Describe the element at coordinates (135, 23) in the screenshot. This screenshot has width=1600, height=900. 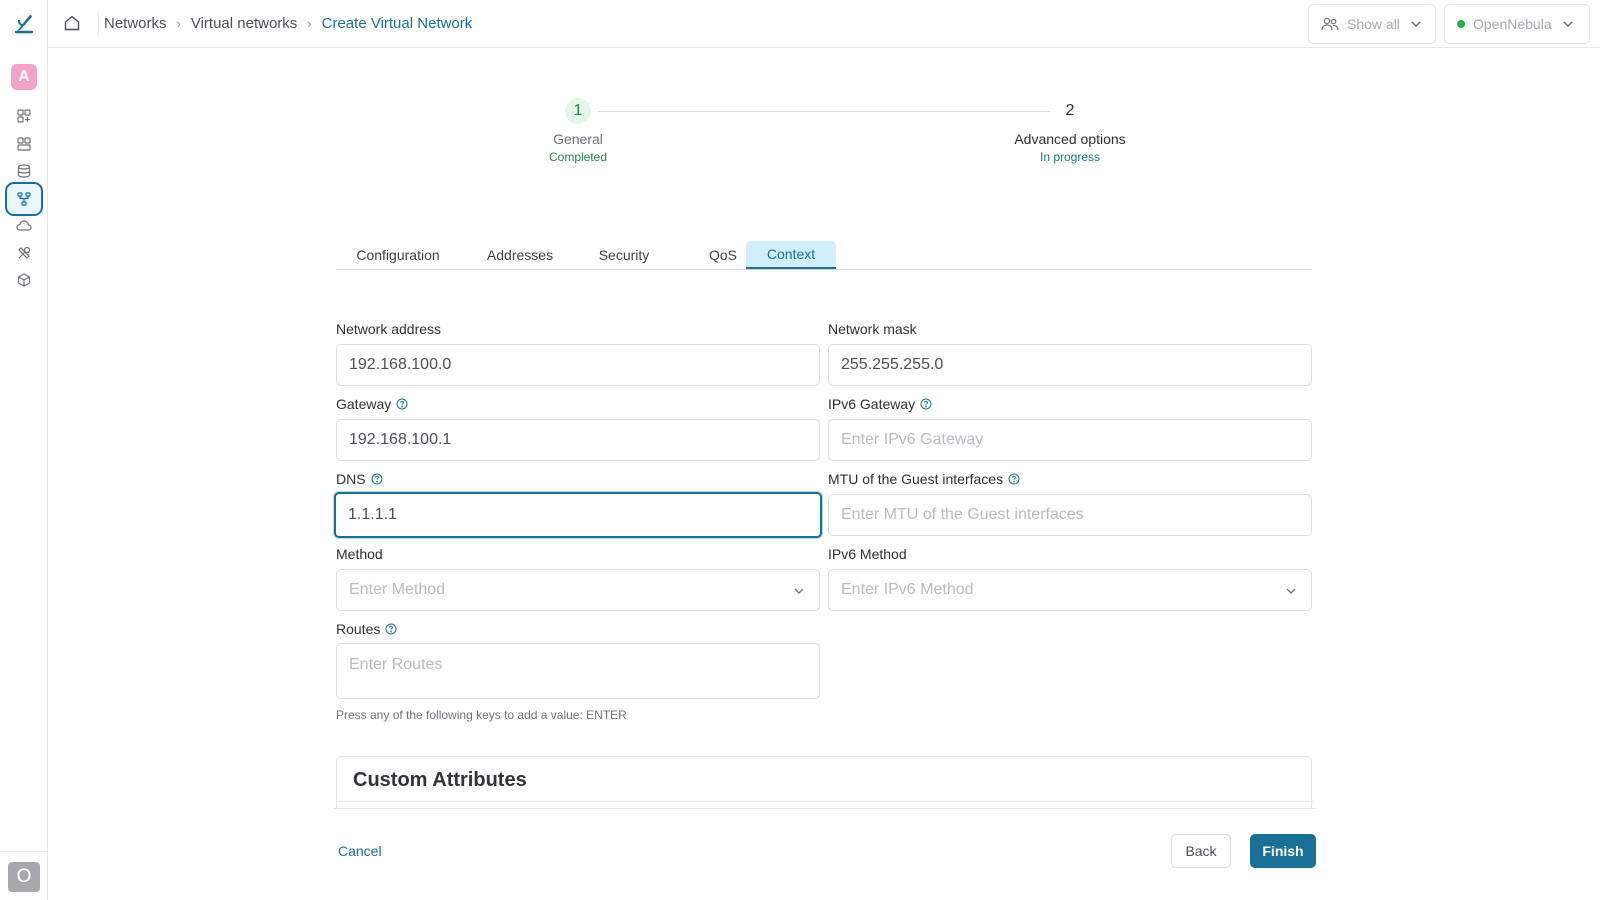
I see `breadcrumb-networks: Networks` at that location.